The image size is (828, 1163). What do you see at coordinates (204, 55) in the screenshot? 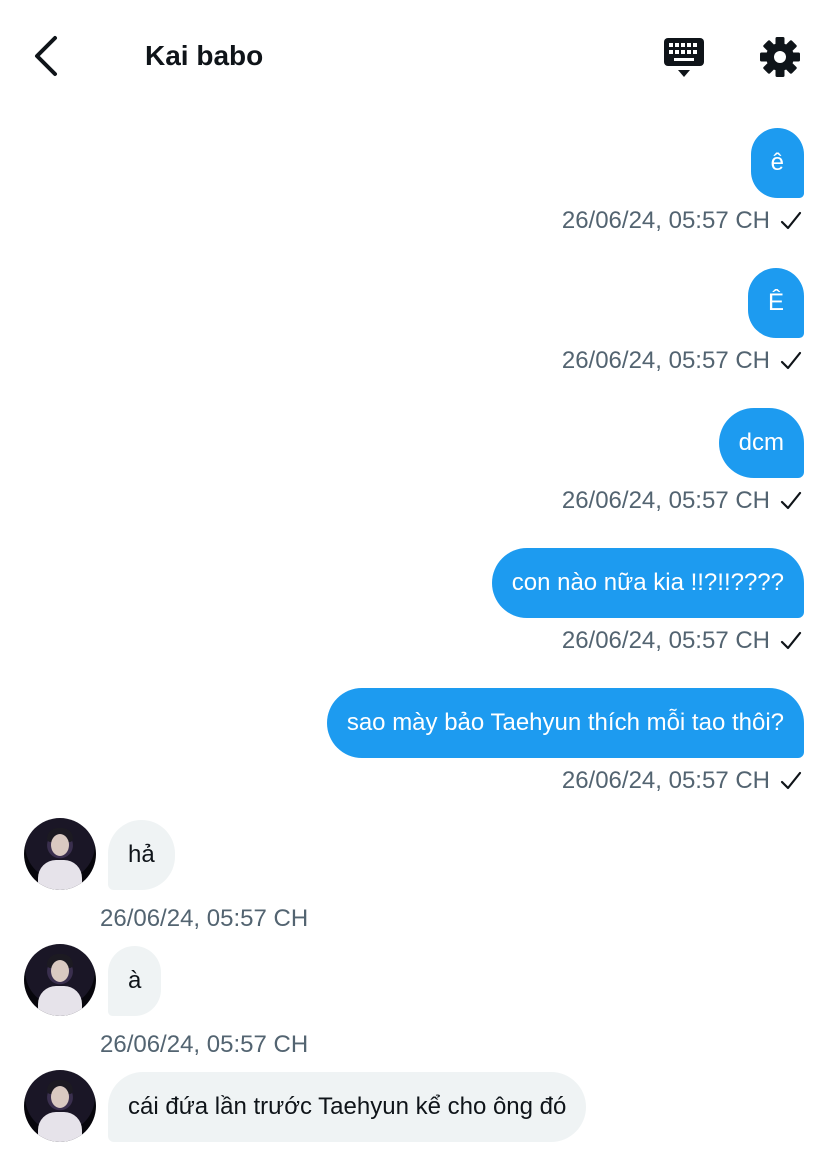
I see `conversation-title: Kai babo` at bounding box center [204, 55].